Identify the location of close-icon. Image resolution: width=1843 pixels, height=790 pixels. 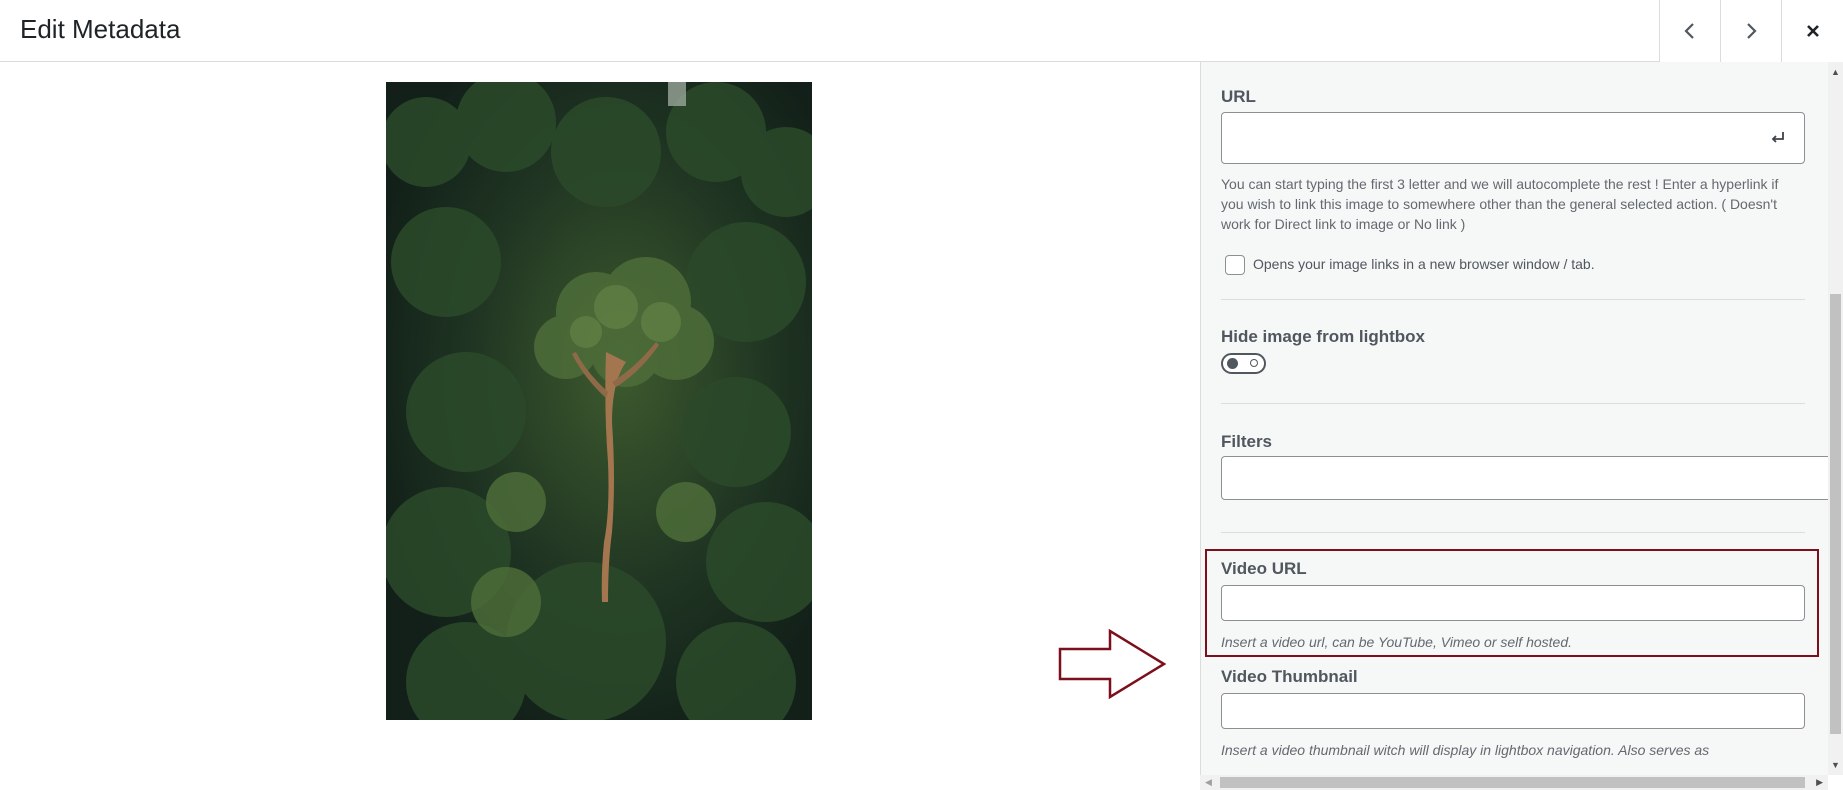
(1812, 31).